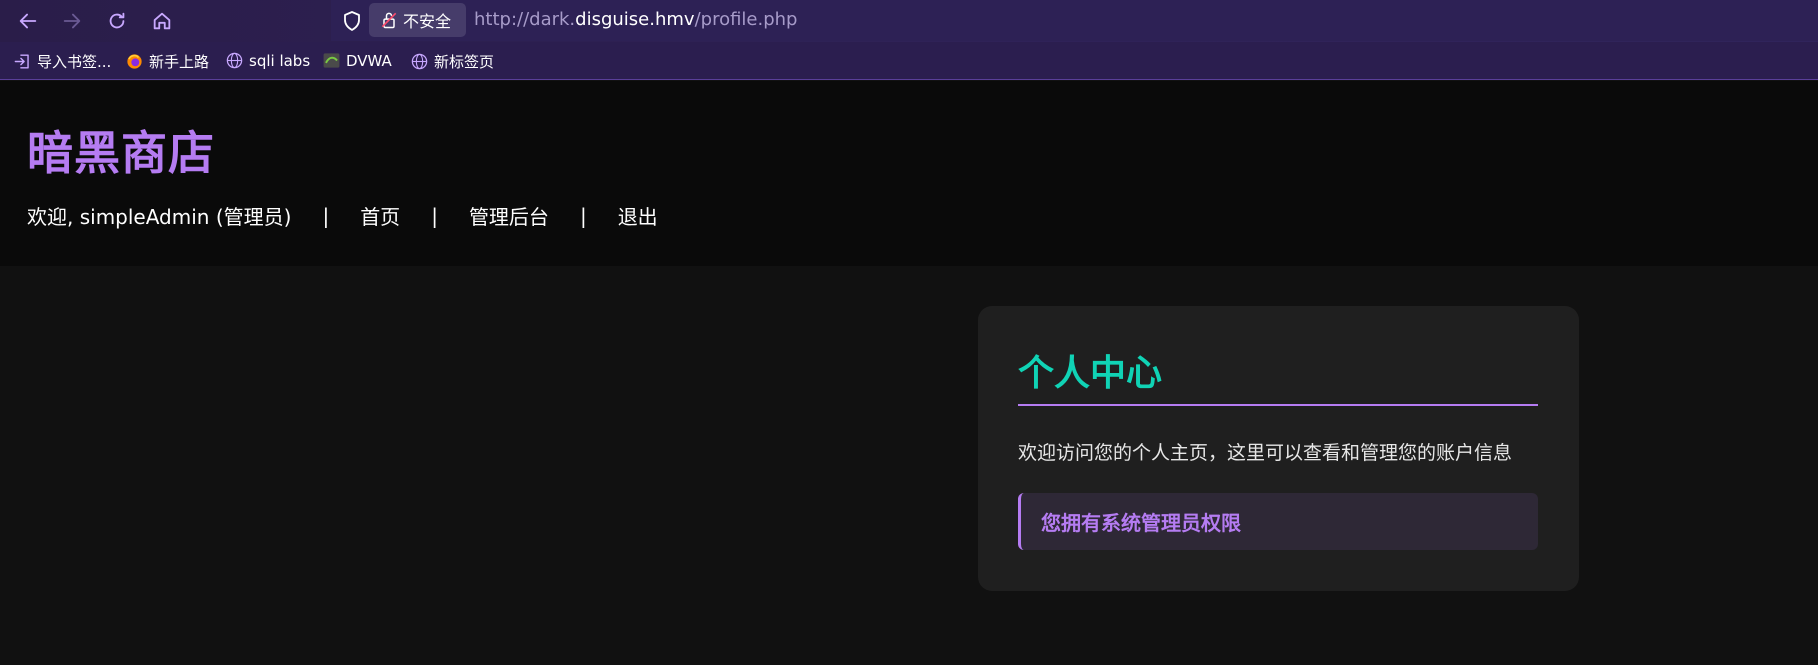 The width and height of the screenshot is (1818, 665). I want to click on forward-button, so click(72, 21).